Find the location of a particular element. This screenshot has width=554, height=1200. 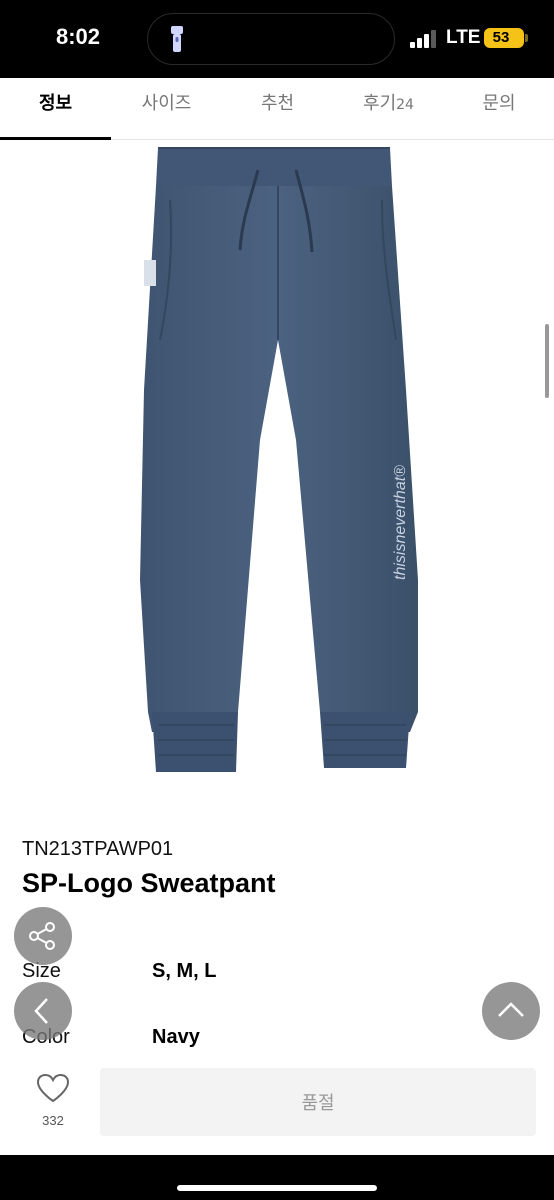

like-count: 332 is located at coordinates (53, 1120).